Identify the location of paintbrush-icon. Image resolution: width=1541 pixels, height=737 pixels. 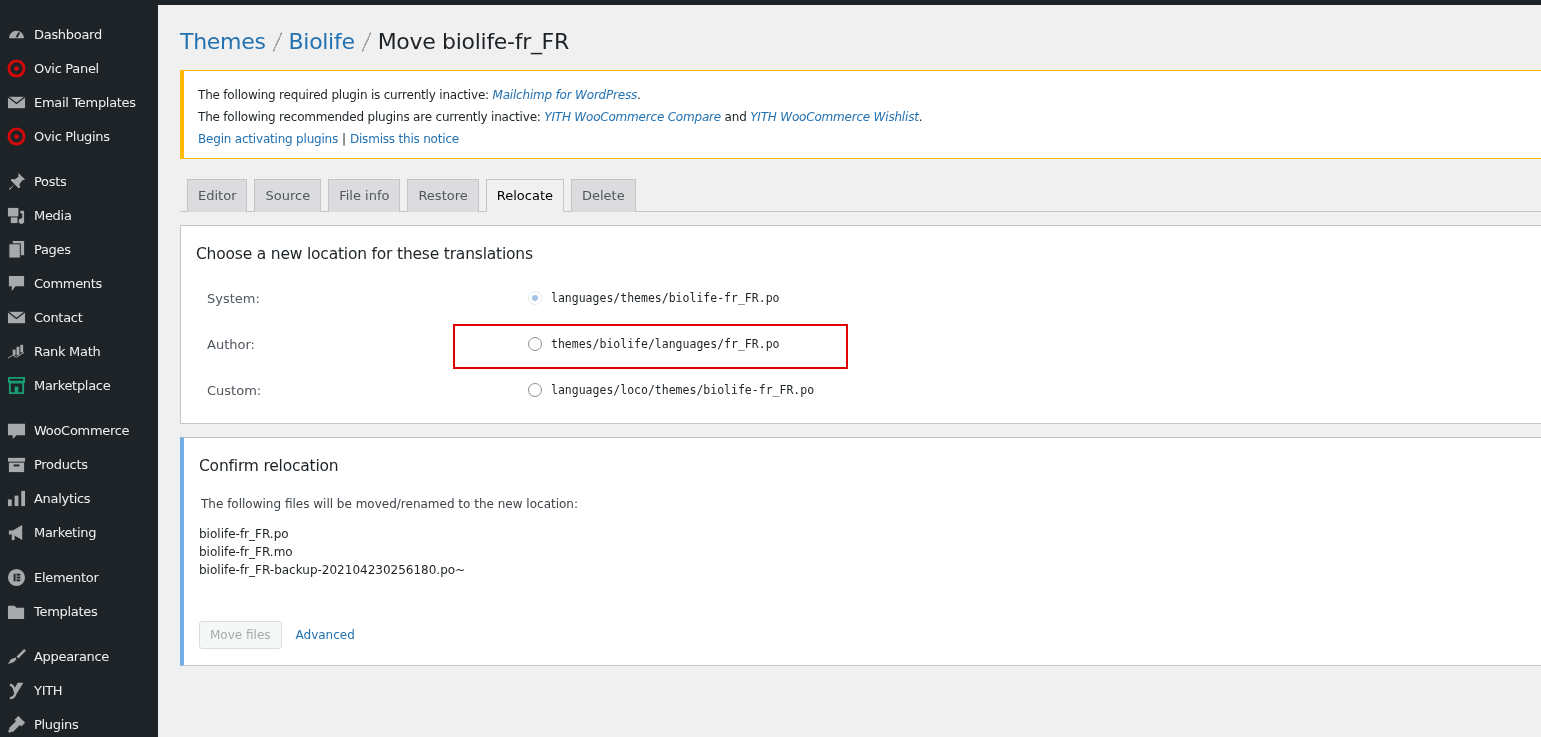
(16, 656).